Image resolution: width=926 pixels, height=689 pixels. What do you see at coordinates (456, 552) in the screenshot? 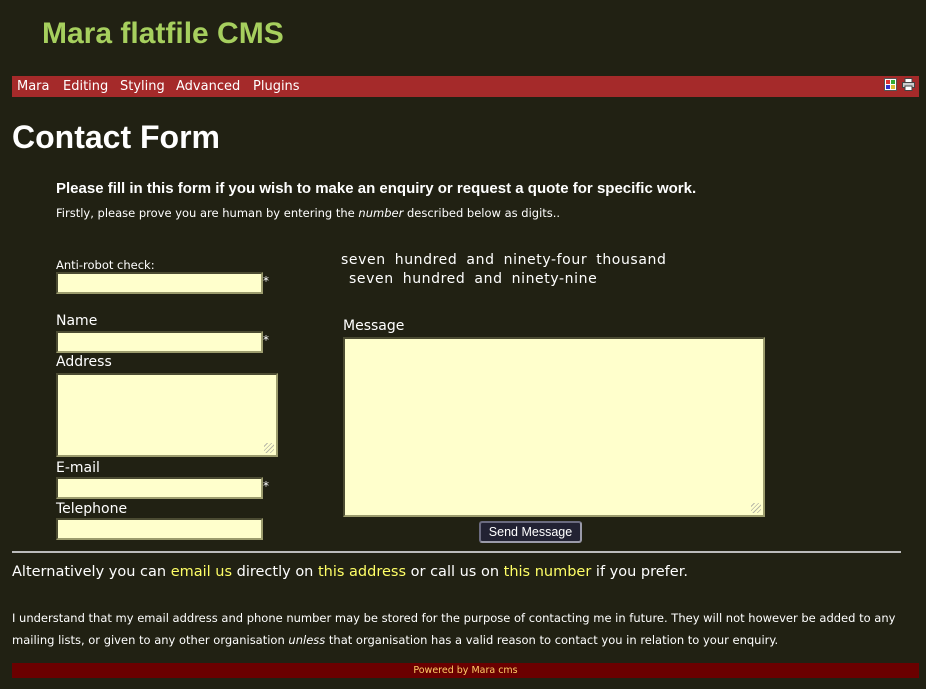
I see `divider` at bounding box center [456, 552].